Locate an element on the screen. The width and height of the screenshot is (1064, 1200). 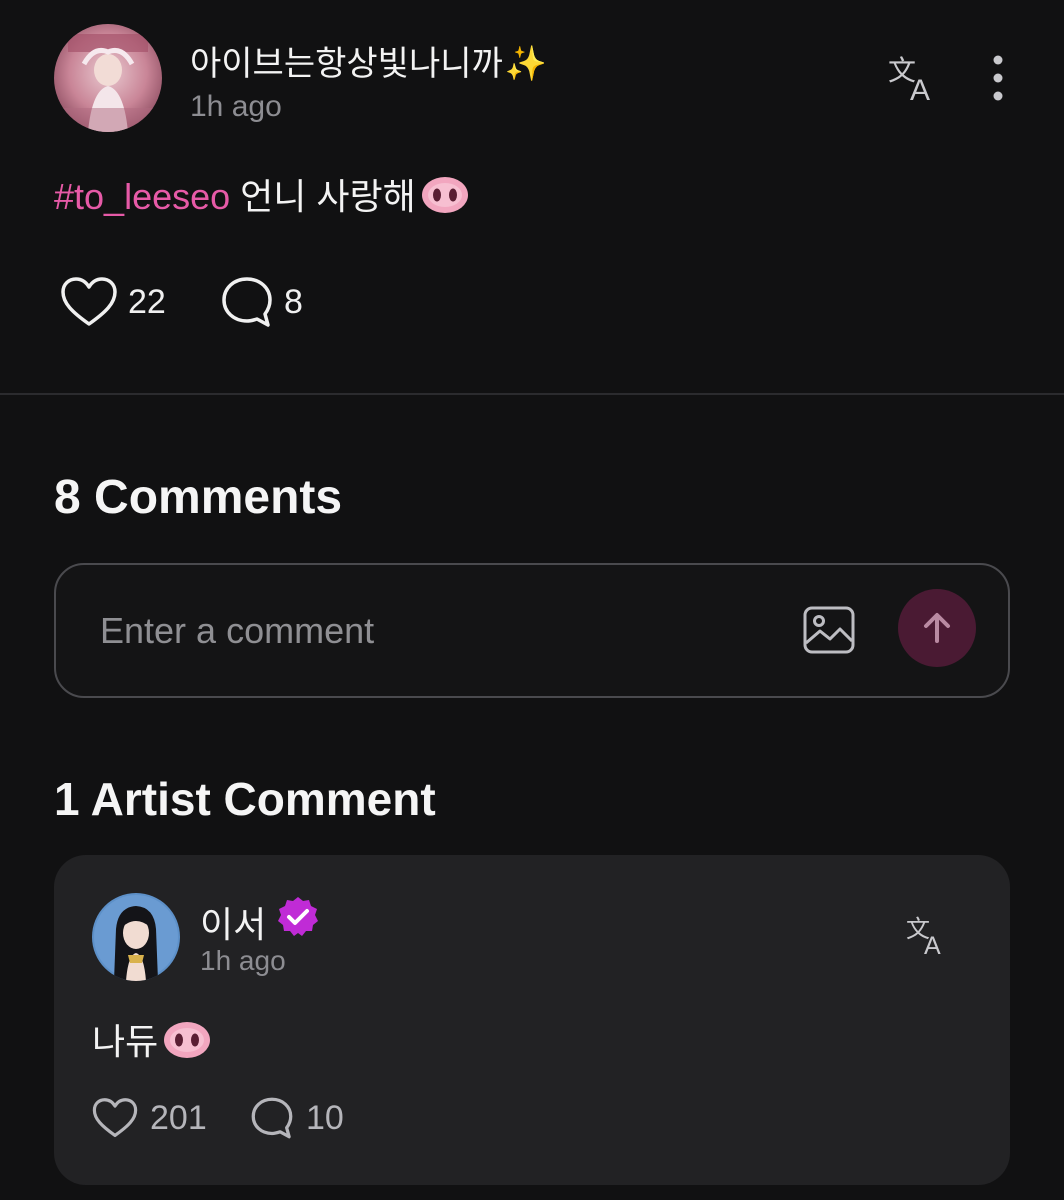
post-author-avatar is located at coordinates (108, 78).